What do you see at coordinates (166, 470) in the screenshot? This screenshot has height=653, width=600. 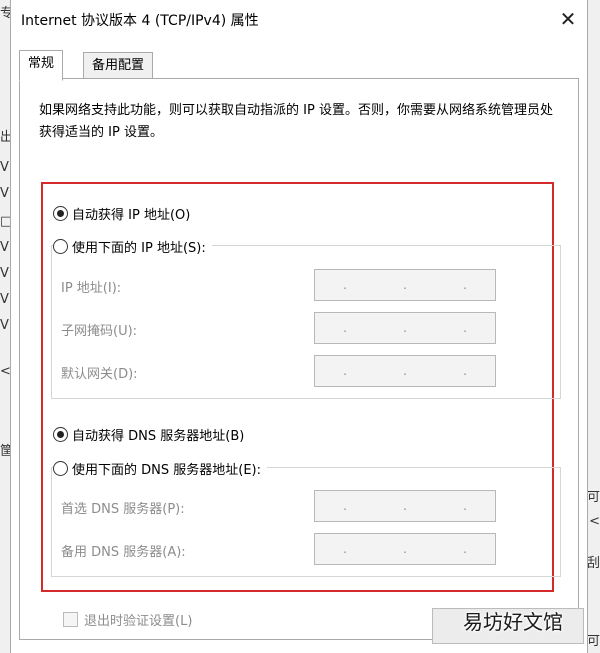 I see `manual-dns-label: 使用下面的 DNS 服务器地址(E):` at bounding box center [166, 470].